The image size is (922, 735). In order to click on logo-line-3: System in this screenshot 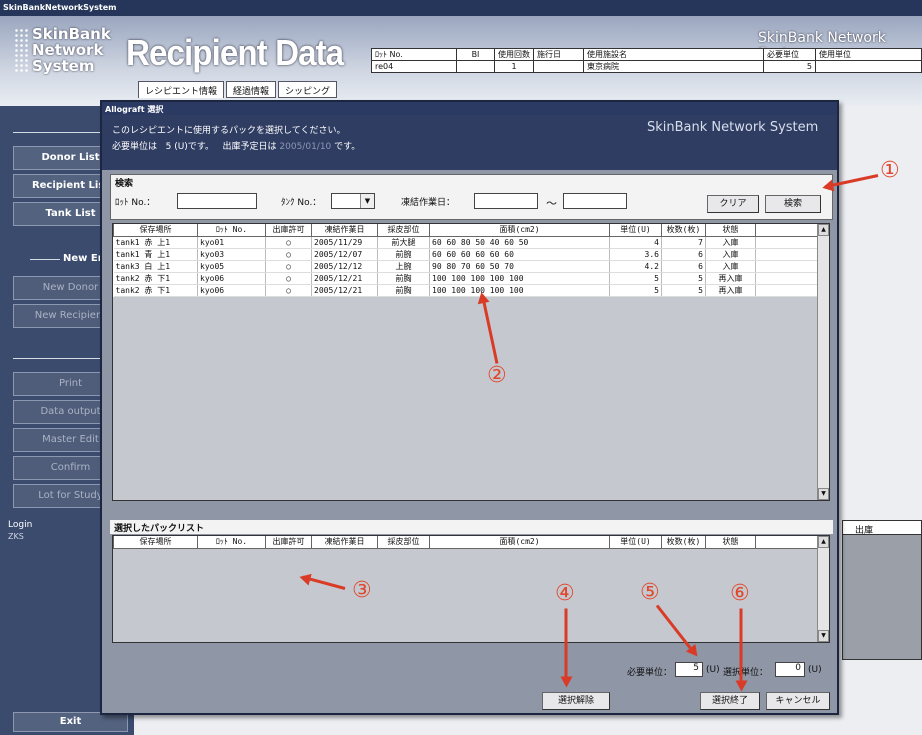, I will do `click(63, 66)`.